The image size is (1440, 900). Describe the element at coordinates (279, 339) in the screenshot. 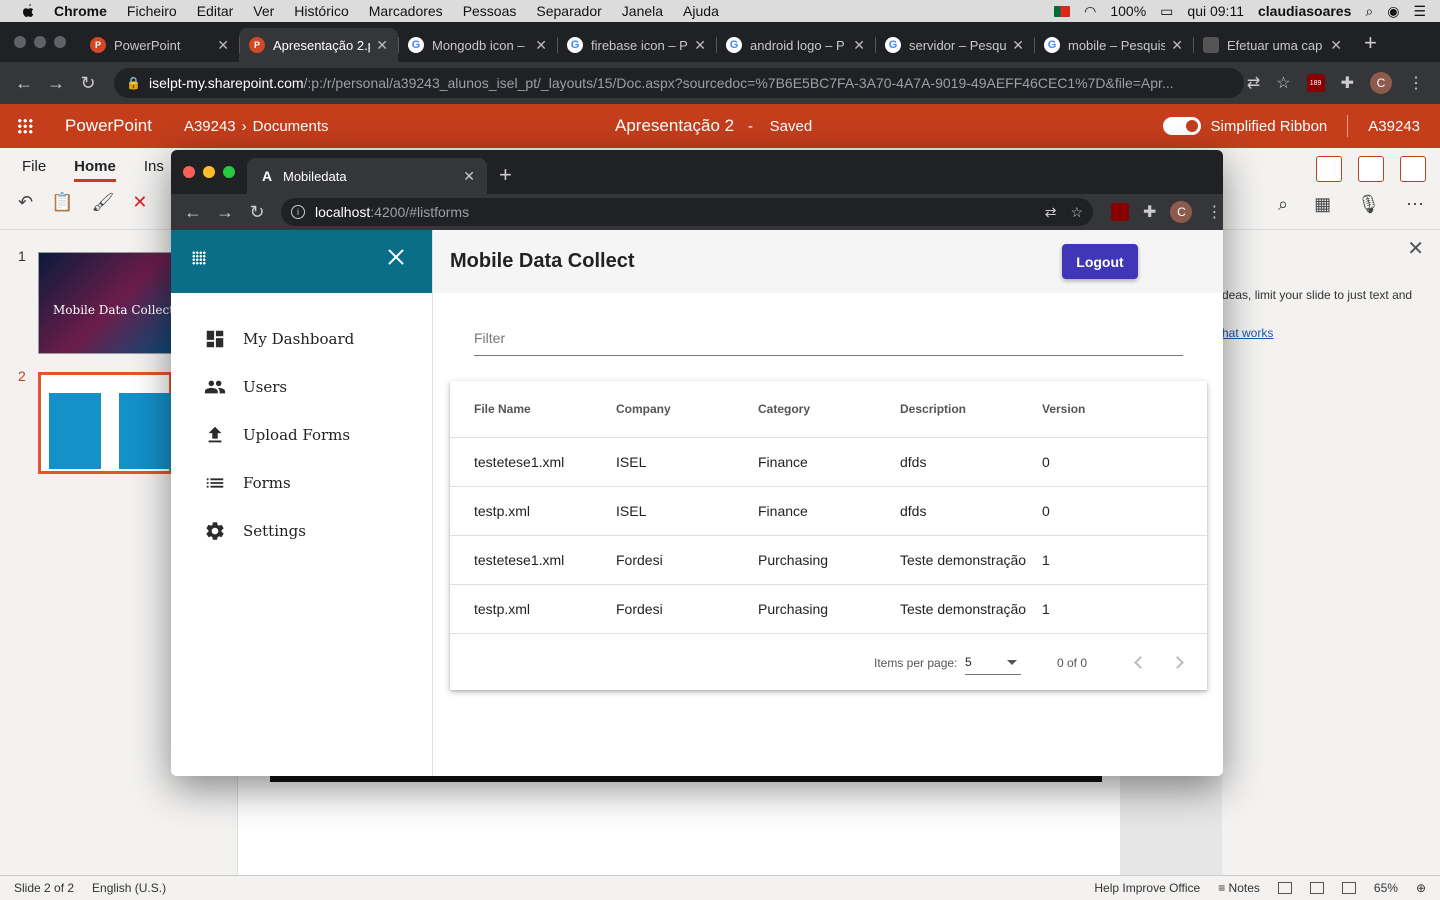

I see `nav-item-dashboard: My Dashboard` at that location.